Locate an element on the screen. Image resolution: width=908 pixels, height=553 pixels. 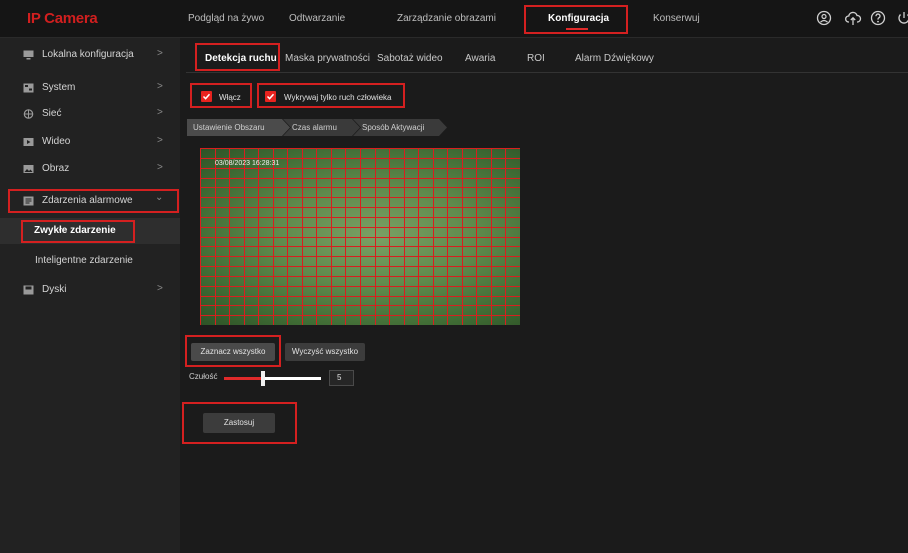
help-icon is located at coordinates (878, 18).